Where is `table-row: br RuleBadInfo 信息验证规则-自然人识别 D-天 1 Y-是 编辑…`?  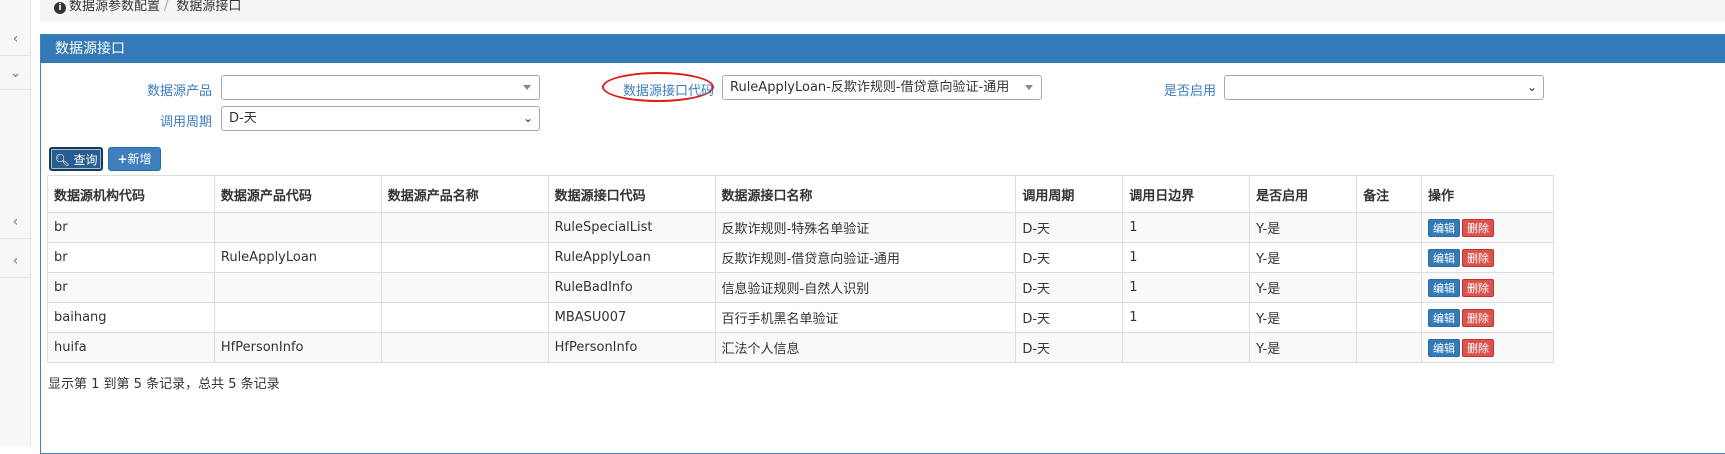 table-row: br RuleBadInfo 信息验证规则-自然人识别 D-天 1 Y-是 编辑… is located at coordinates (800, 287).